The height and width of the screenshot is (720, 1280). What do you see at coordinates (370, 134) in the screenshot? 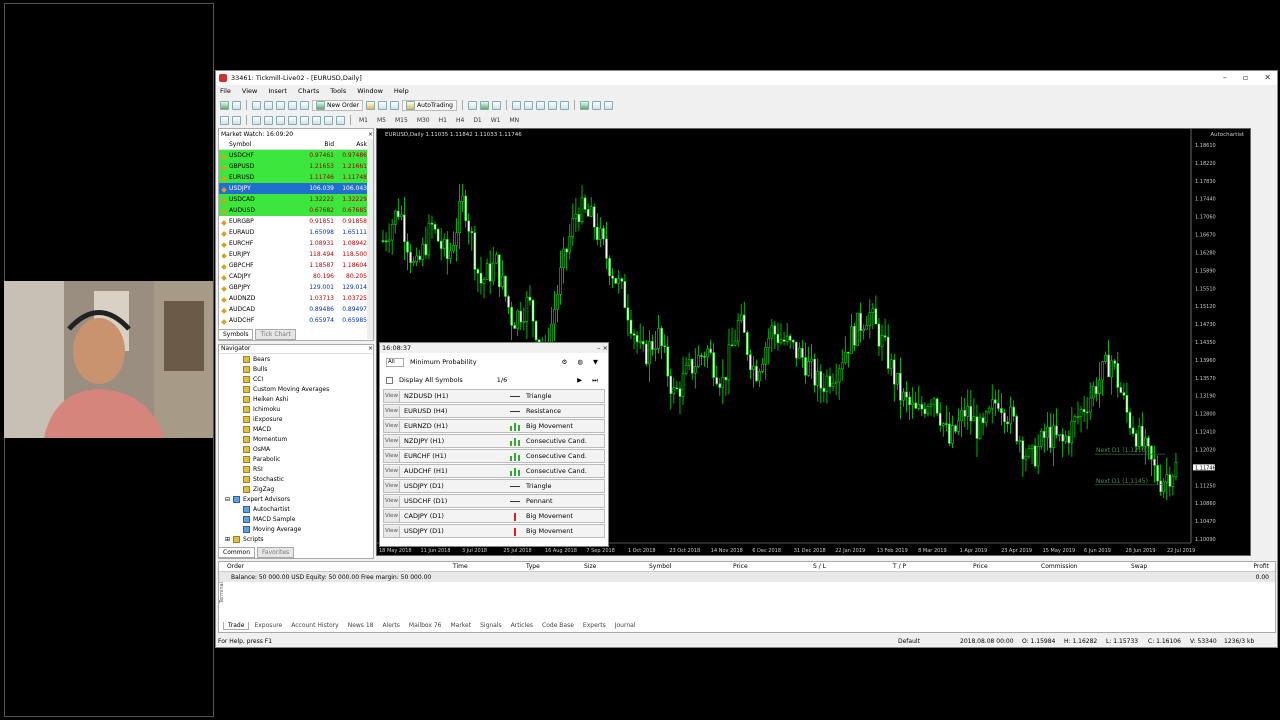
I see `close-icon: ×` at bounding box center [370, 134].